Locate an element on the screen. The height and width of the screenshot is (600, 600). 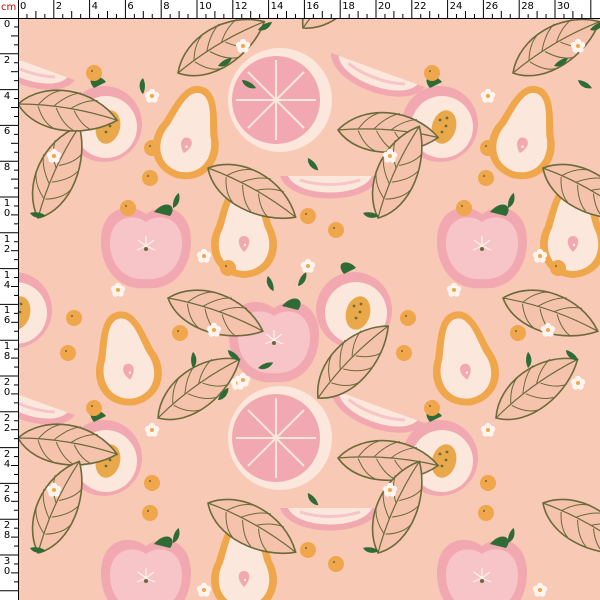
top-ruler-label: 30 is located at coordinates (563, 6).